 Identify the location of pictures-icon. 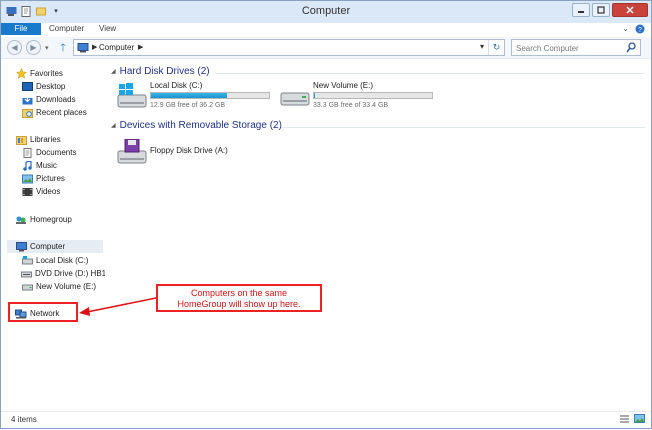
(27, 178).